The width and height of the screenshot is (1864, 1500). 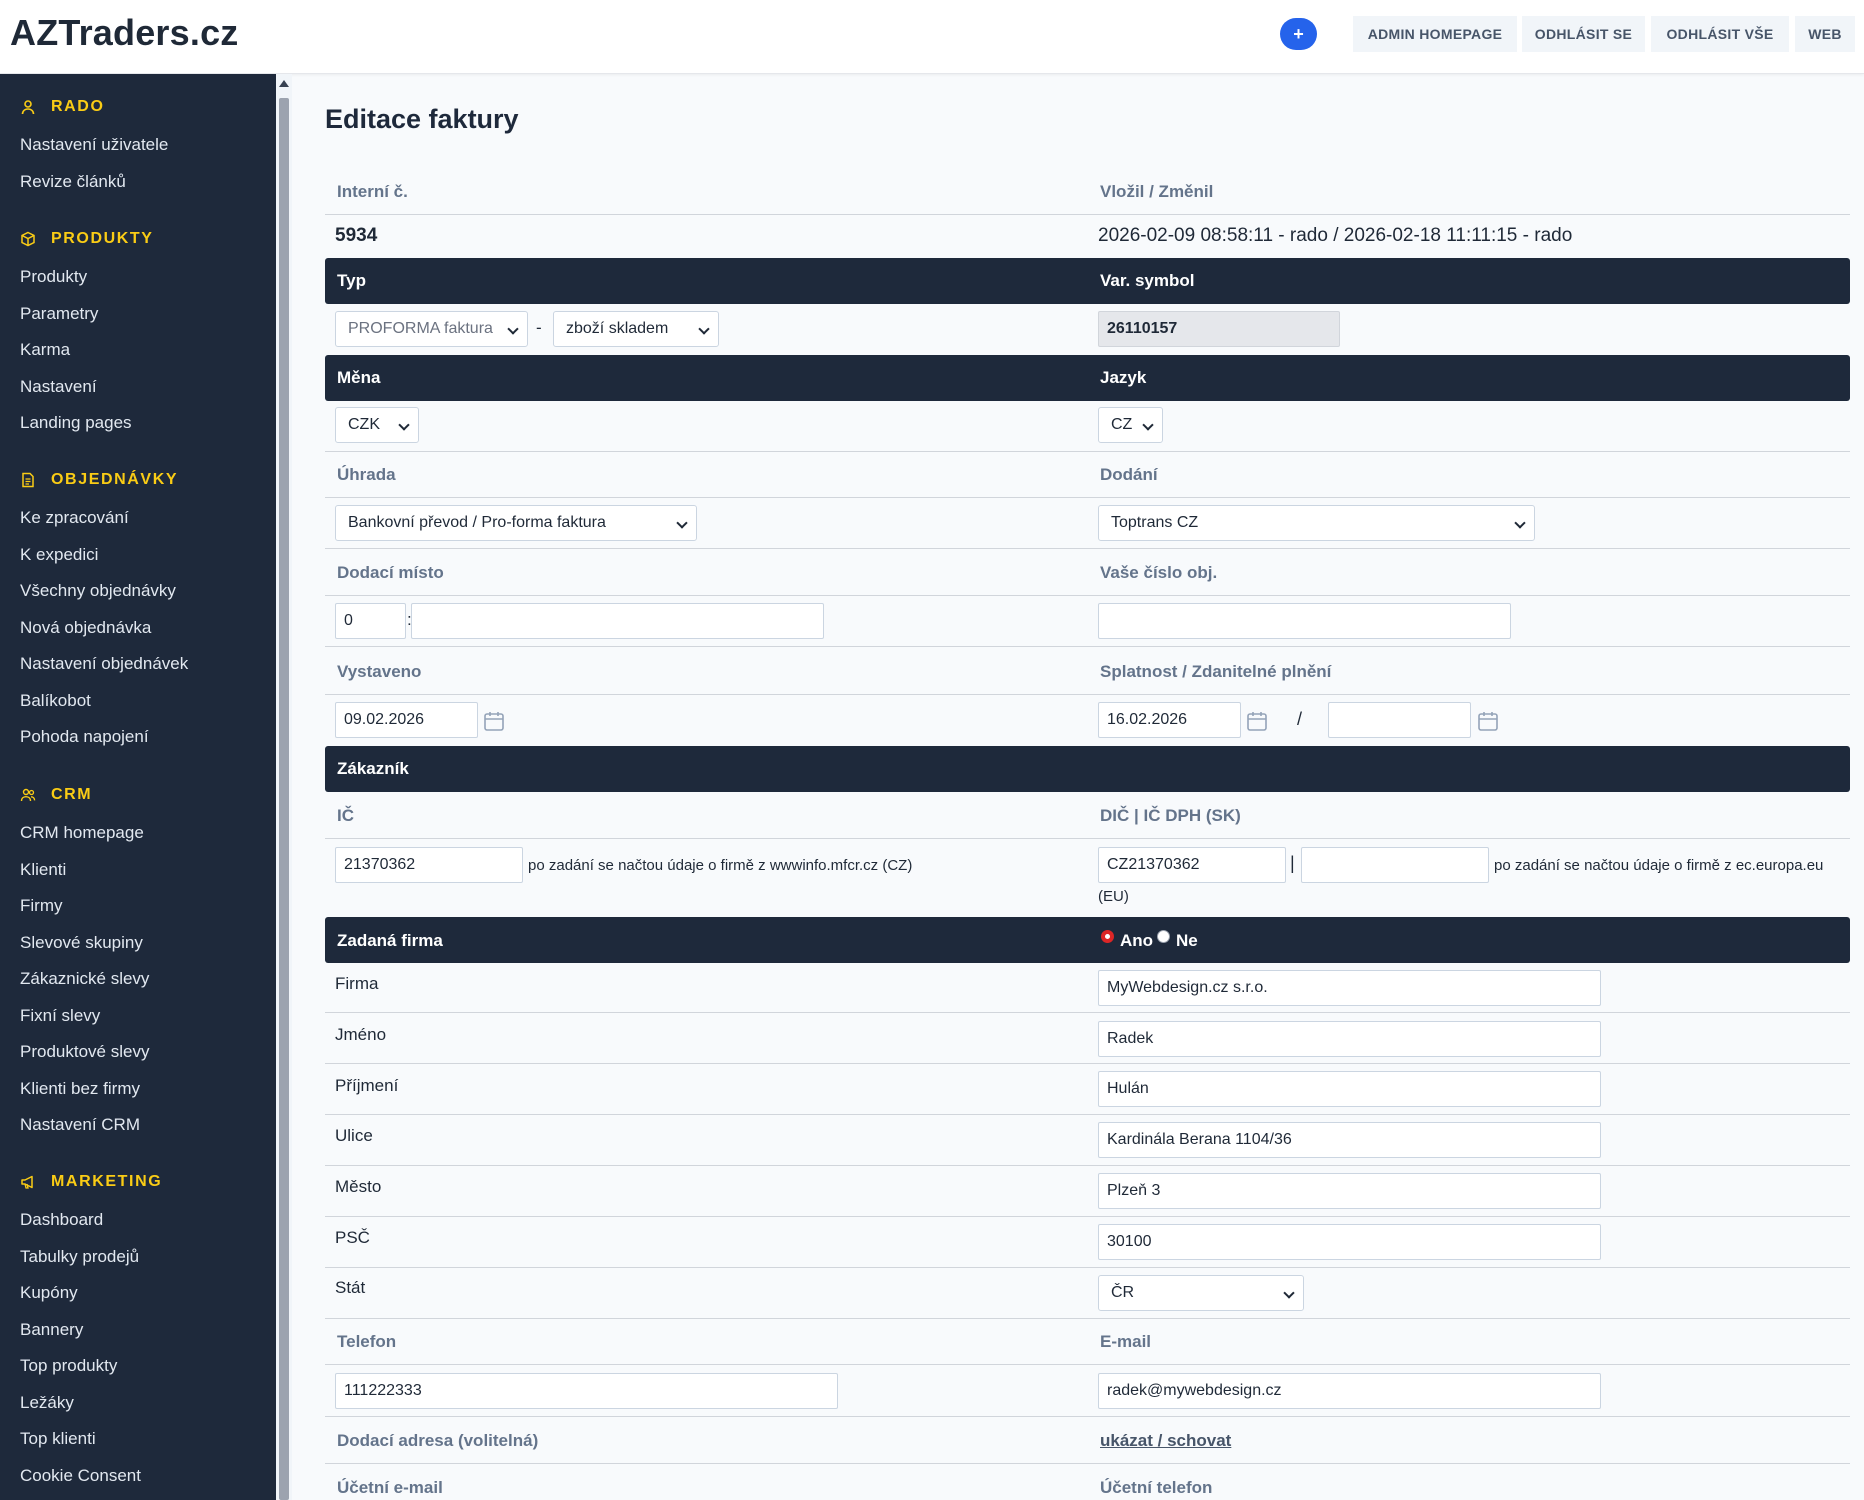 What do you see at coordinates (1087, 940) in the screenshot?
I see `zadana-firma-section-bar: Zadaná firma Ano Ne` at bounding box center [1087, 940].